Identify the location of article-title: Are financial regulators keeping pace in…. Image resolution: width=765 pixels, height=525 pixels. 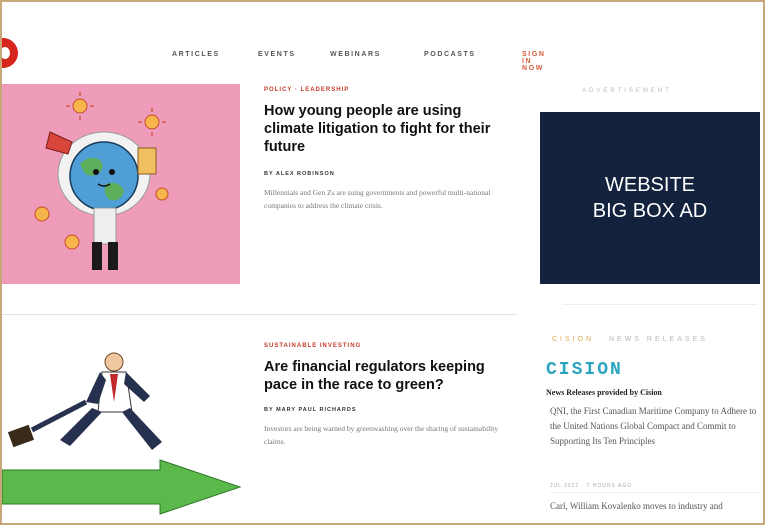
(389, 376).